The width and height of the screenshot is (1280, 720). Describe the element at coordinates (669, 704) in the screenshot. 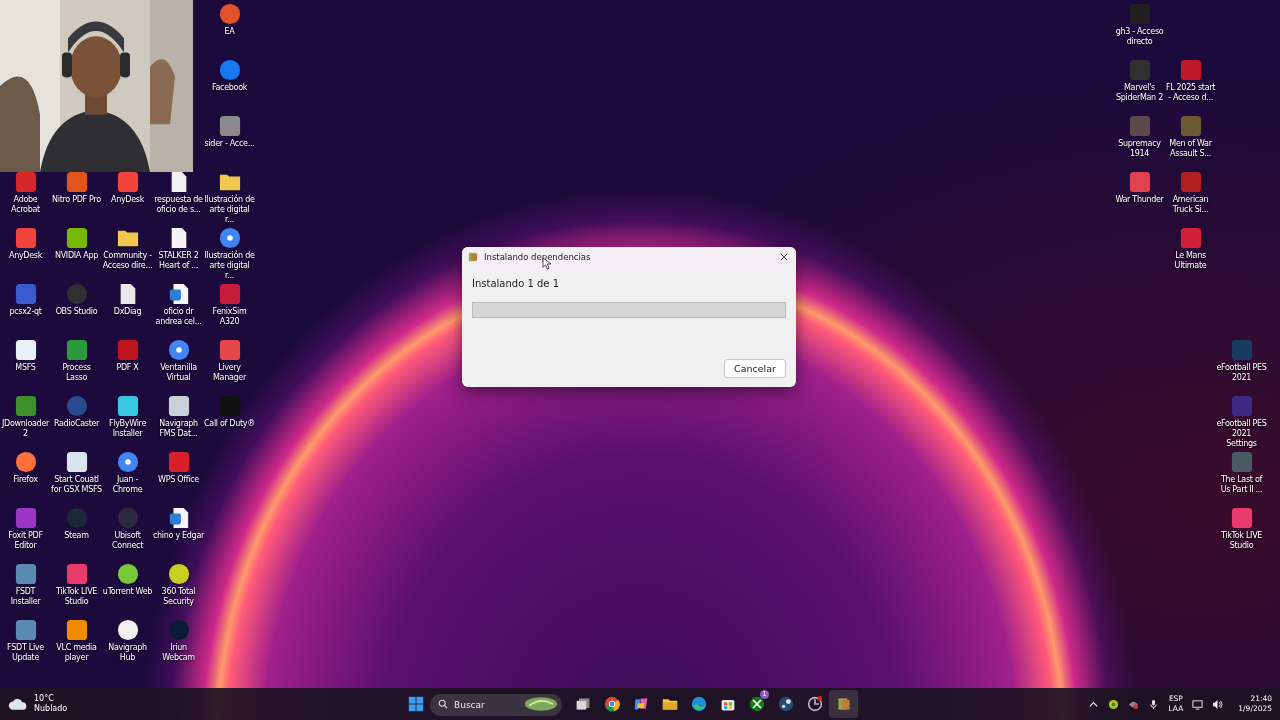

I see `folder-icon` at that location.